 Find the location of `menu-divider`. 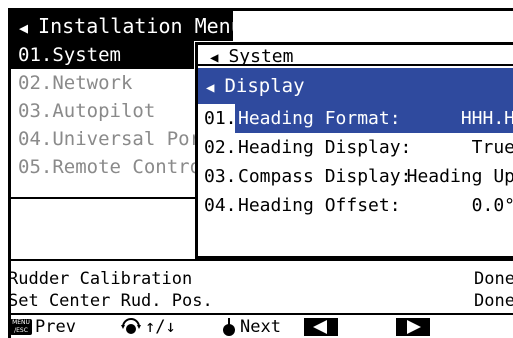

menu-divider is located at coordinates (103, 198).